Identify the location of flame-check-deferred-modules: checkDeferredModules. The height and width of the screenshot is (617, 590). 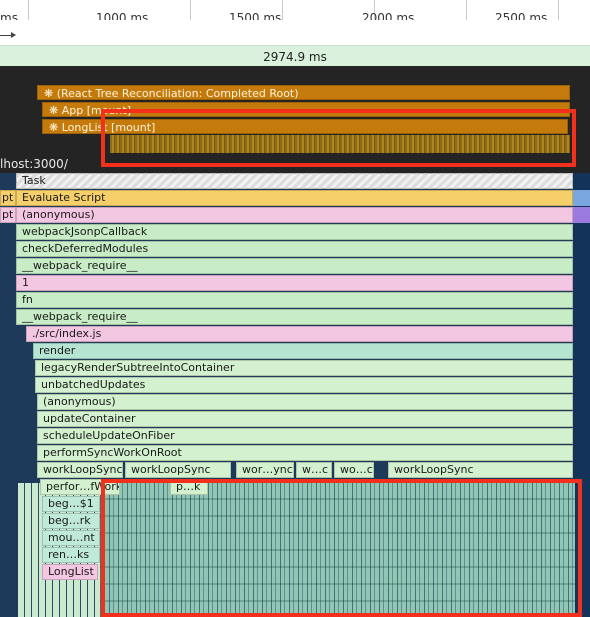
(294, 249).